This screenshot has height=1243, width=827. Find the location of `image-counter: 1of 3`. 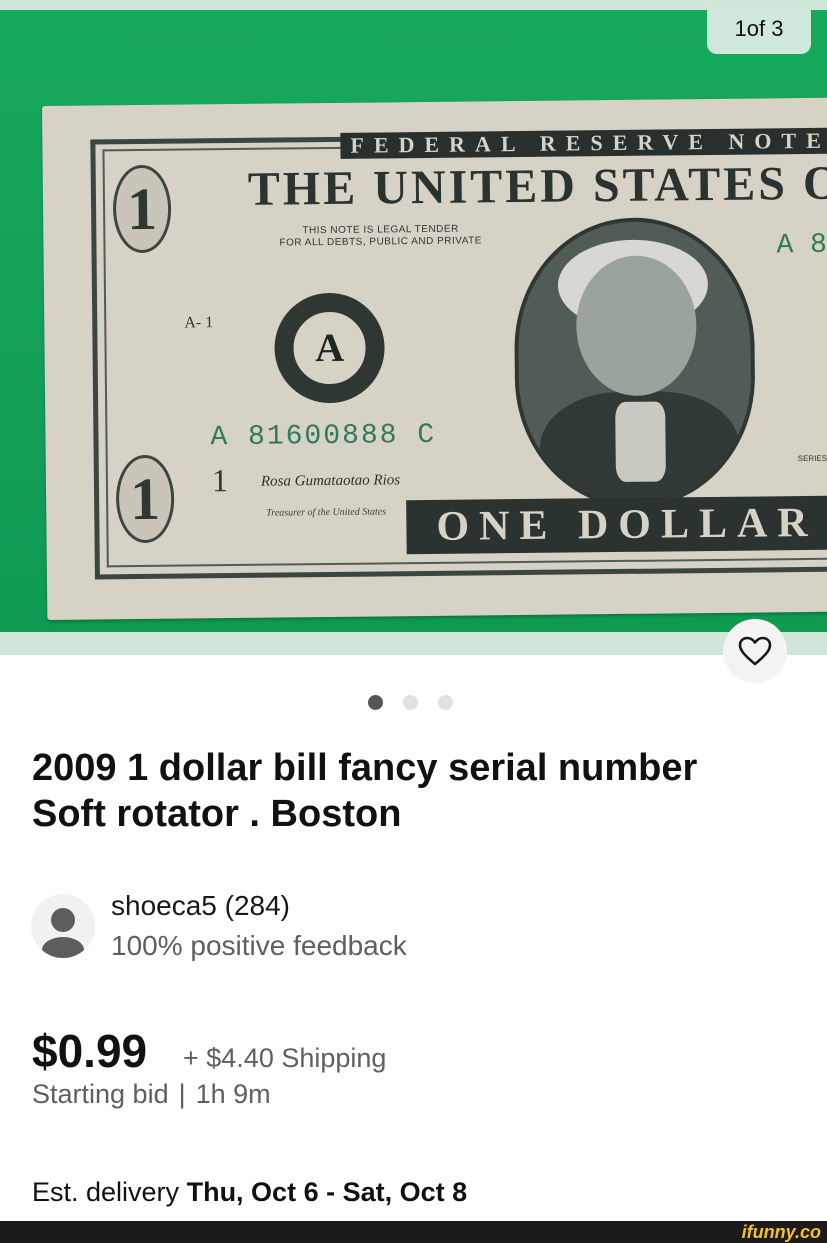

image-counter: 1of 3 is located at coordinates (759, 28).